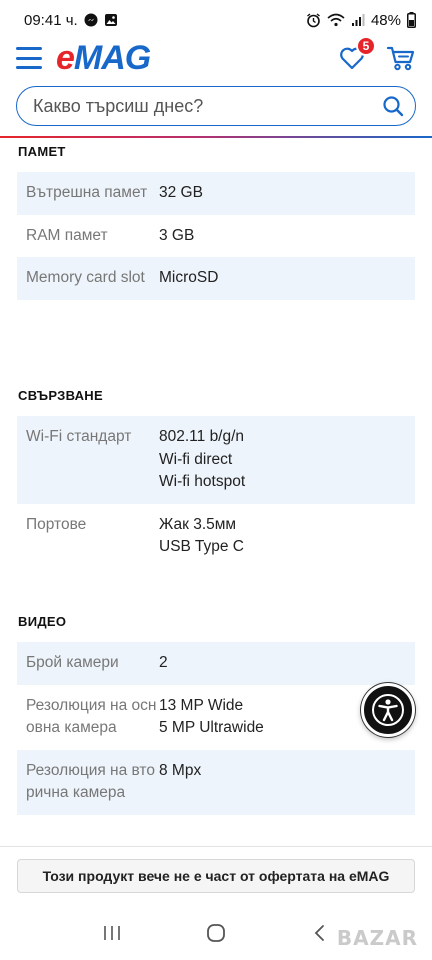  Describe the element at coordinates (202, 546) in the screenshot. I see `spec-value: USB Type C` at that location.